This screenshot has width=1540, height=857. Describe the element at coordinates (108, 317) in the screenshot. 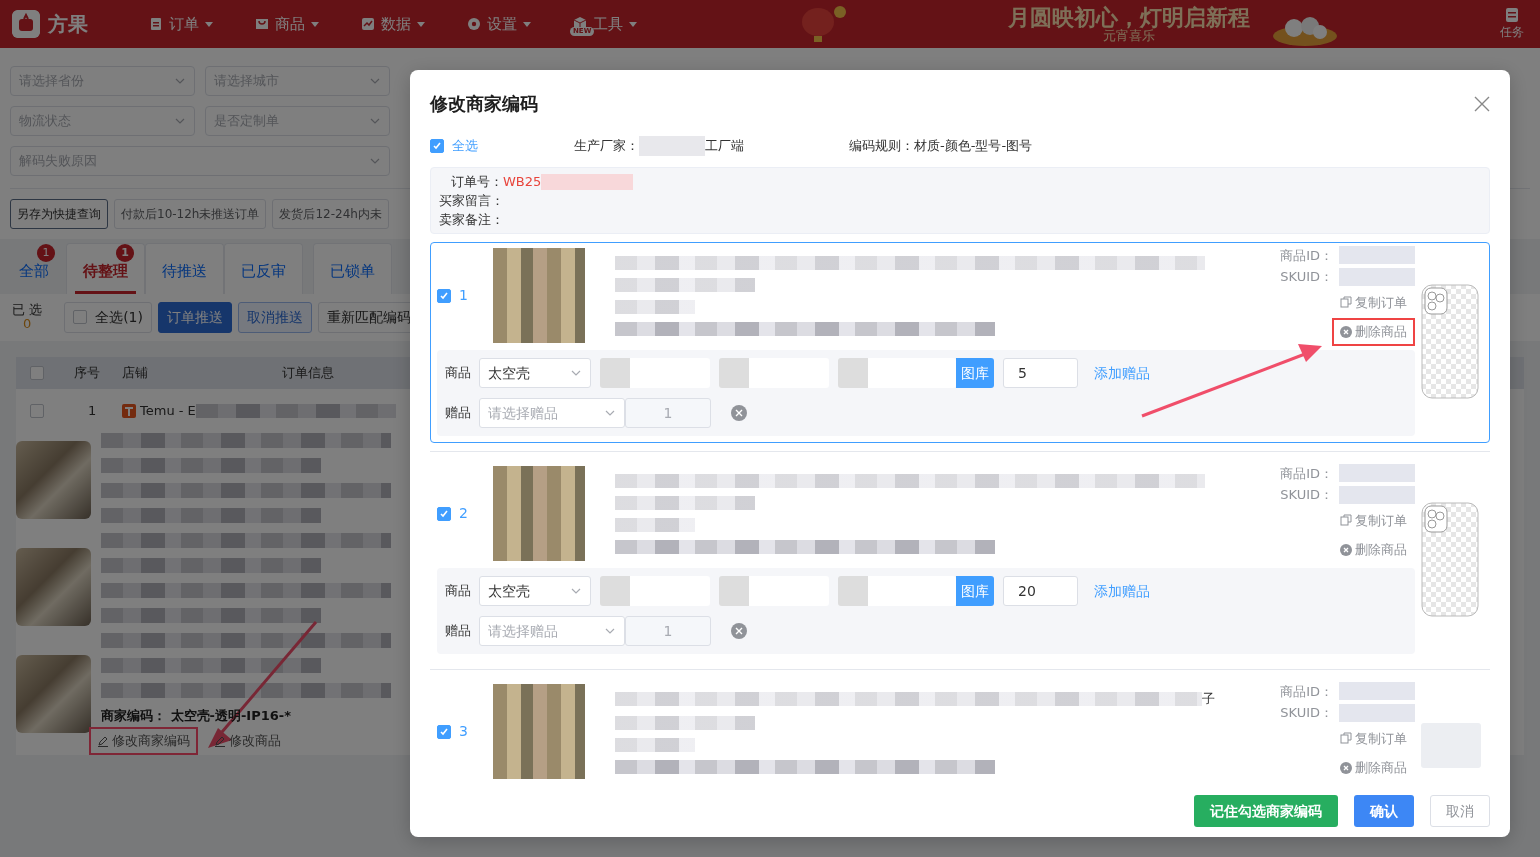

I see `select-all-button: 全选(1)` at that location.